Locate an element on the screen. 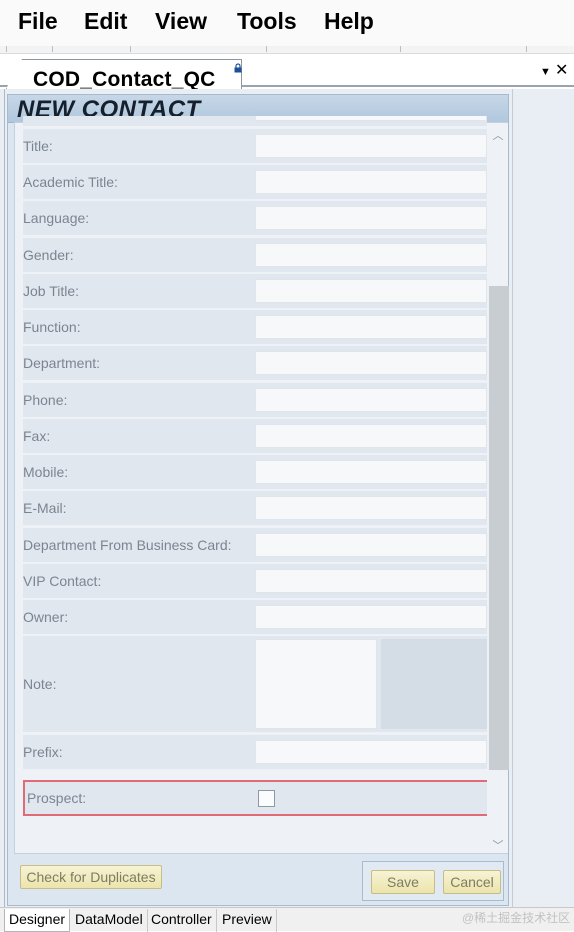  tab-controller: Controller is located at coordinates (182, 920).